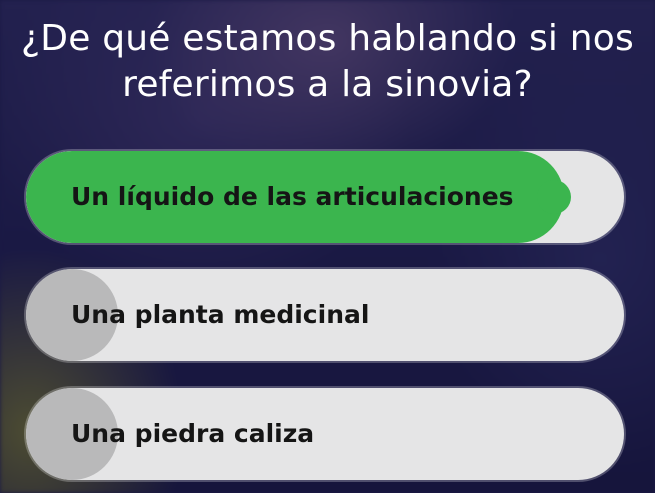  I want to click on answer-result-fill-end, so click(554, 197).